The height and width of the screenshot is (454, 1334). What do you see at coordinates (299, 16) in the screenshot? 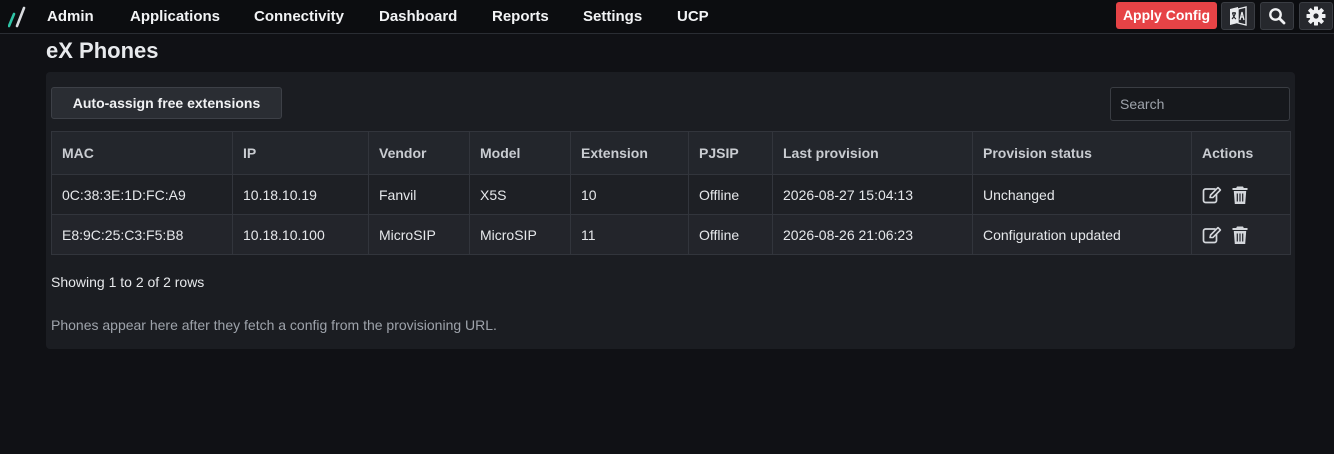
I see `nav-item-connectivity: Connectivity` at bounding box center [299, 16].